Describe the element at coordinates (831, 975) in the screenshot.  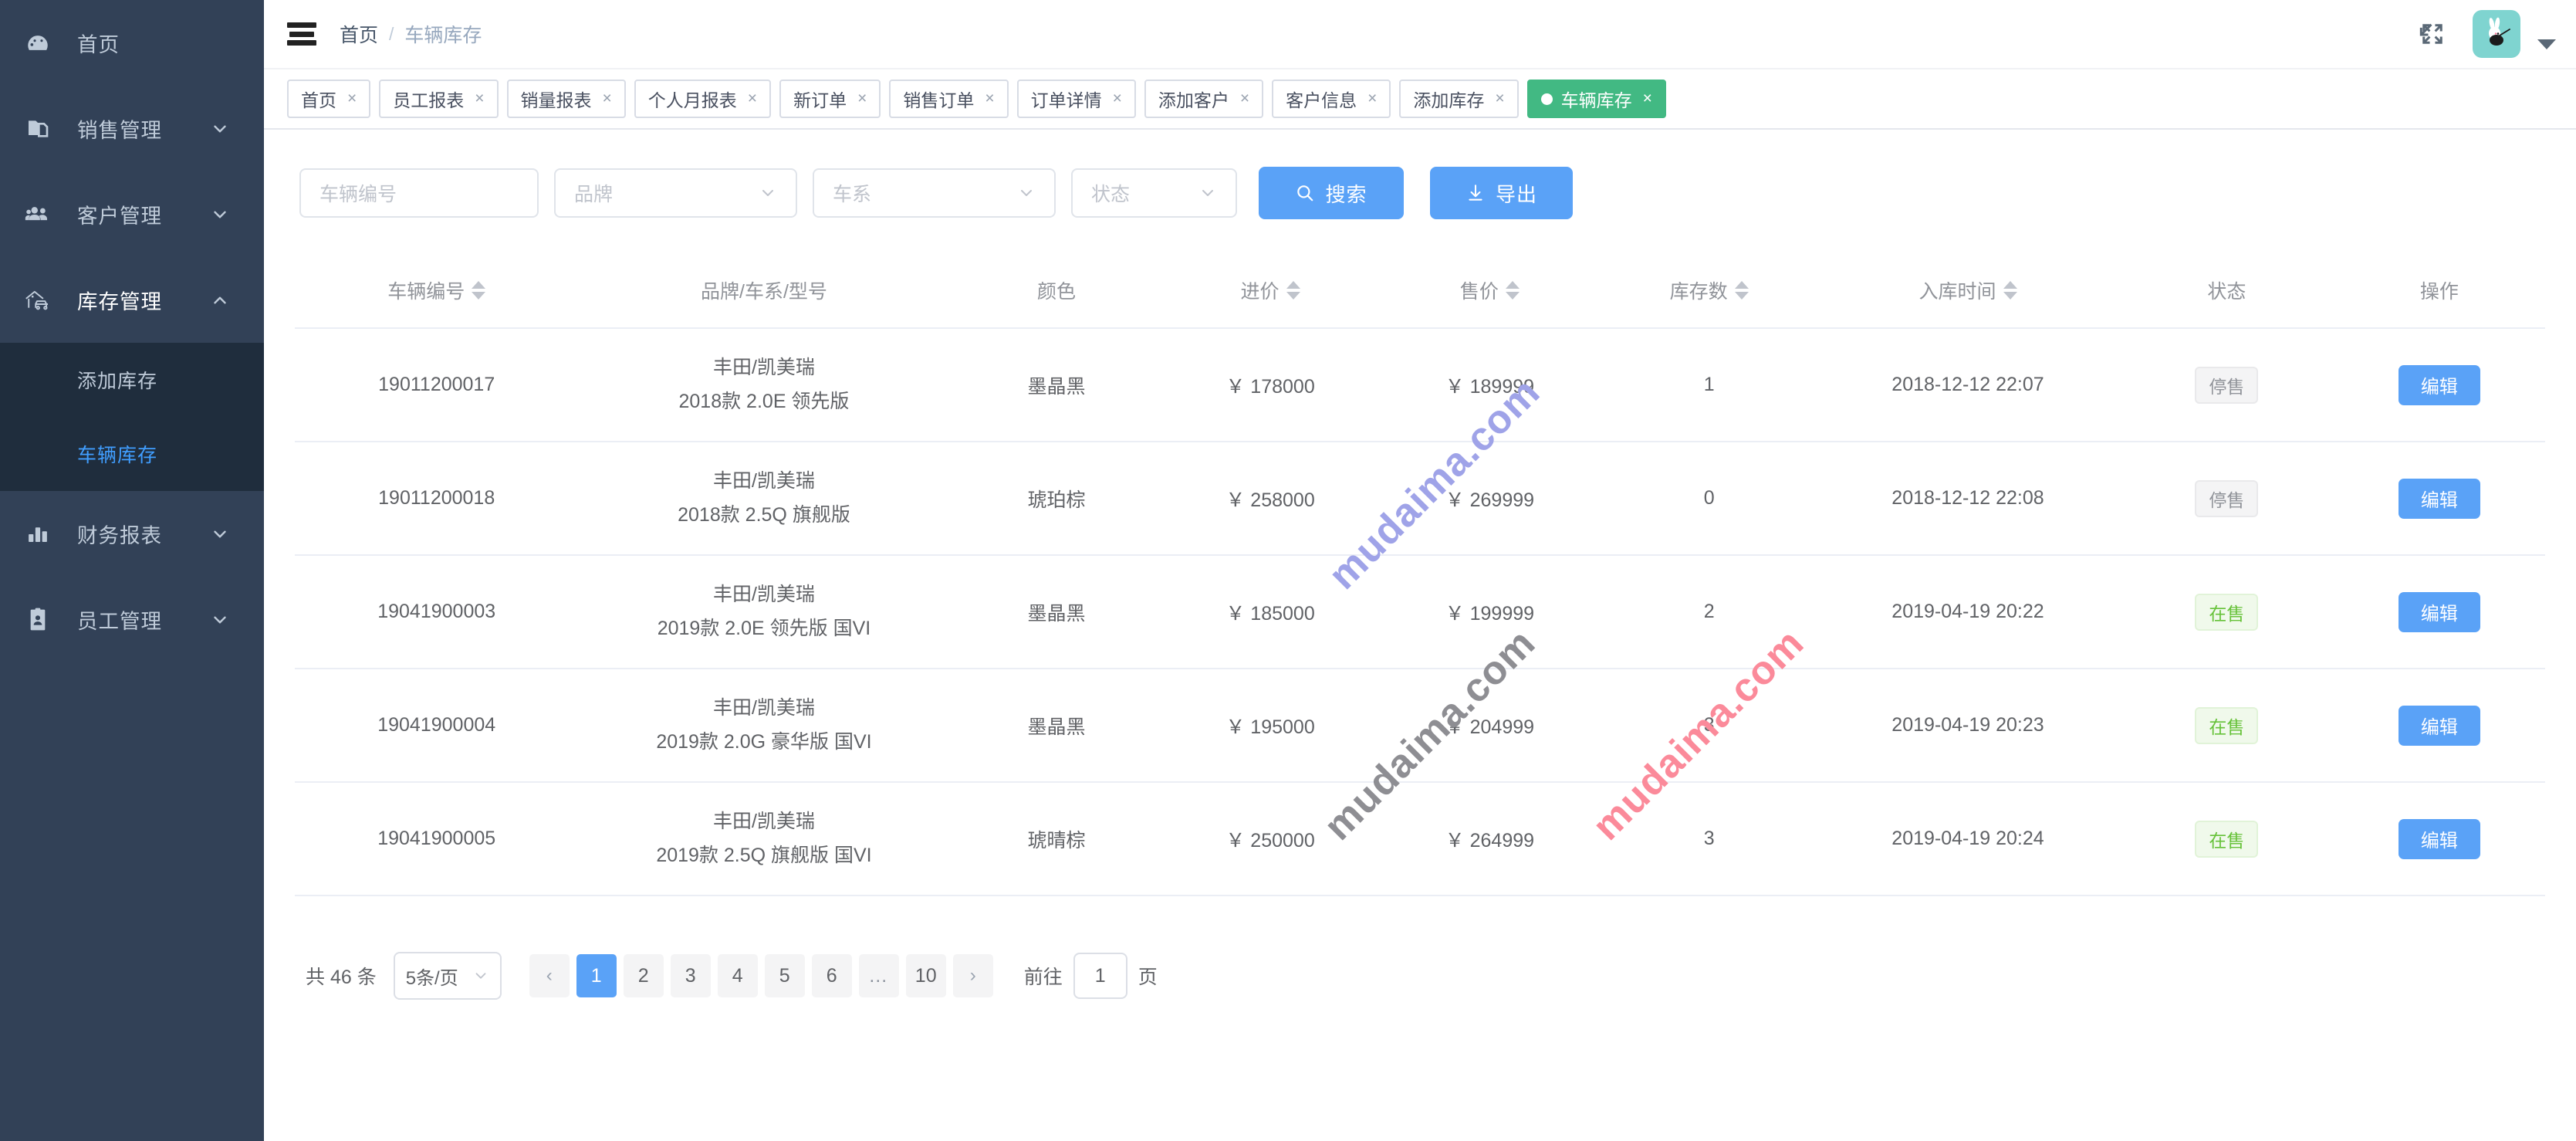
I see `page-button-6: 6` at that location.